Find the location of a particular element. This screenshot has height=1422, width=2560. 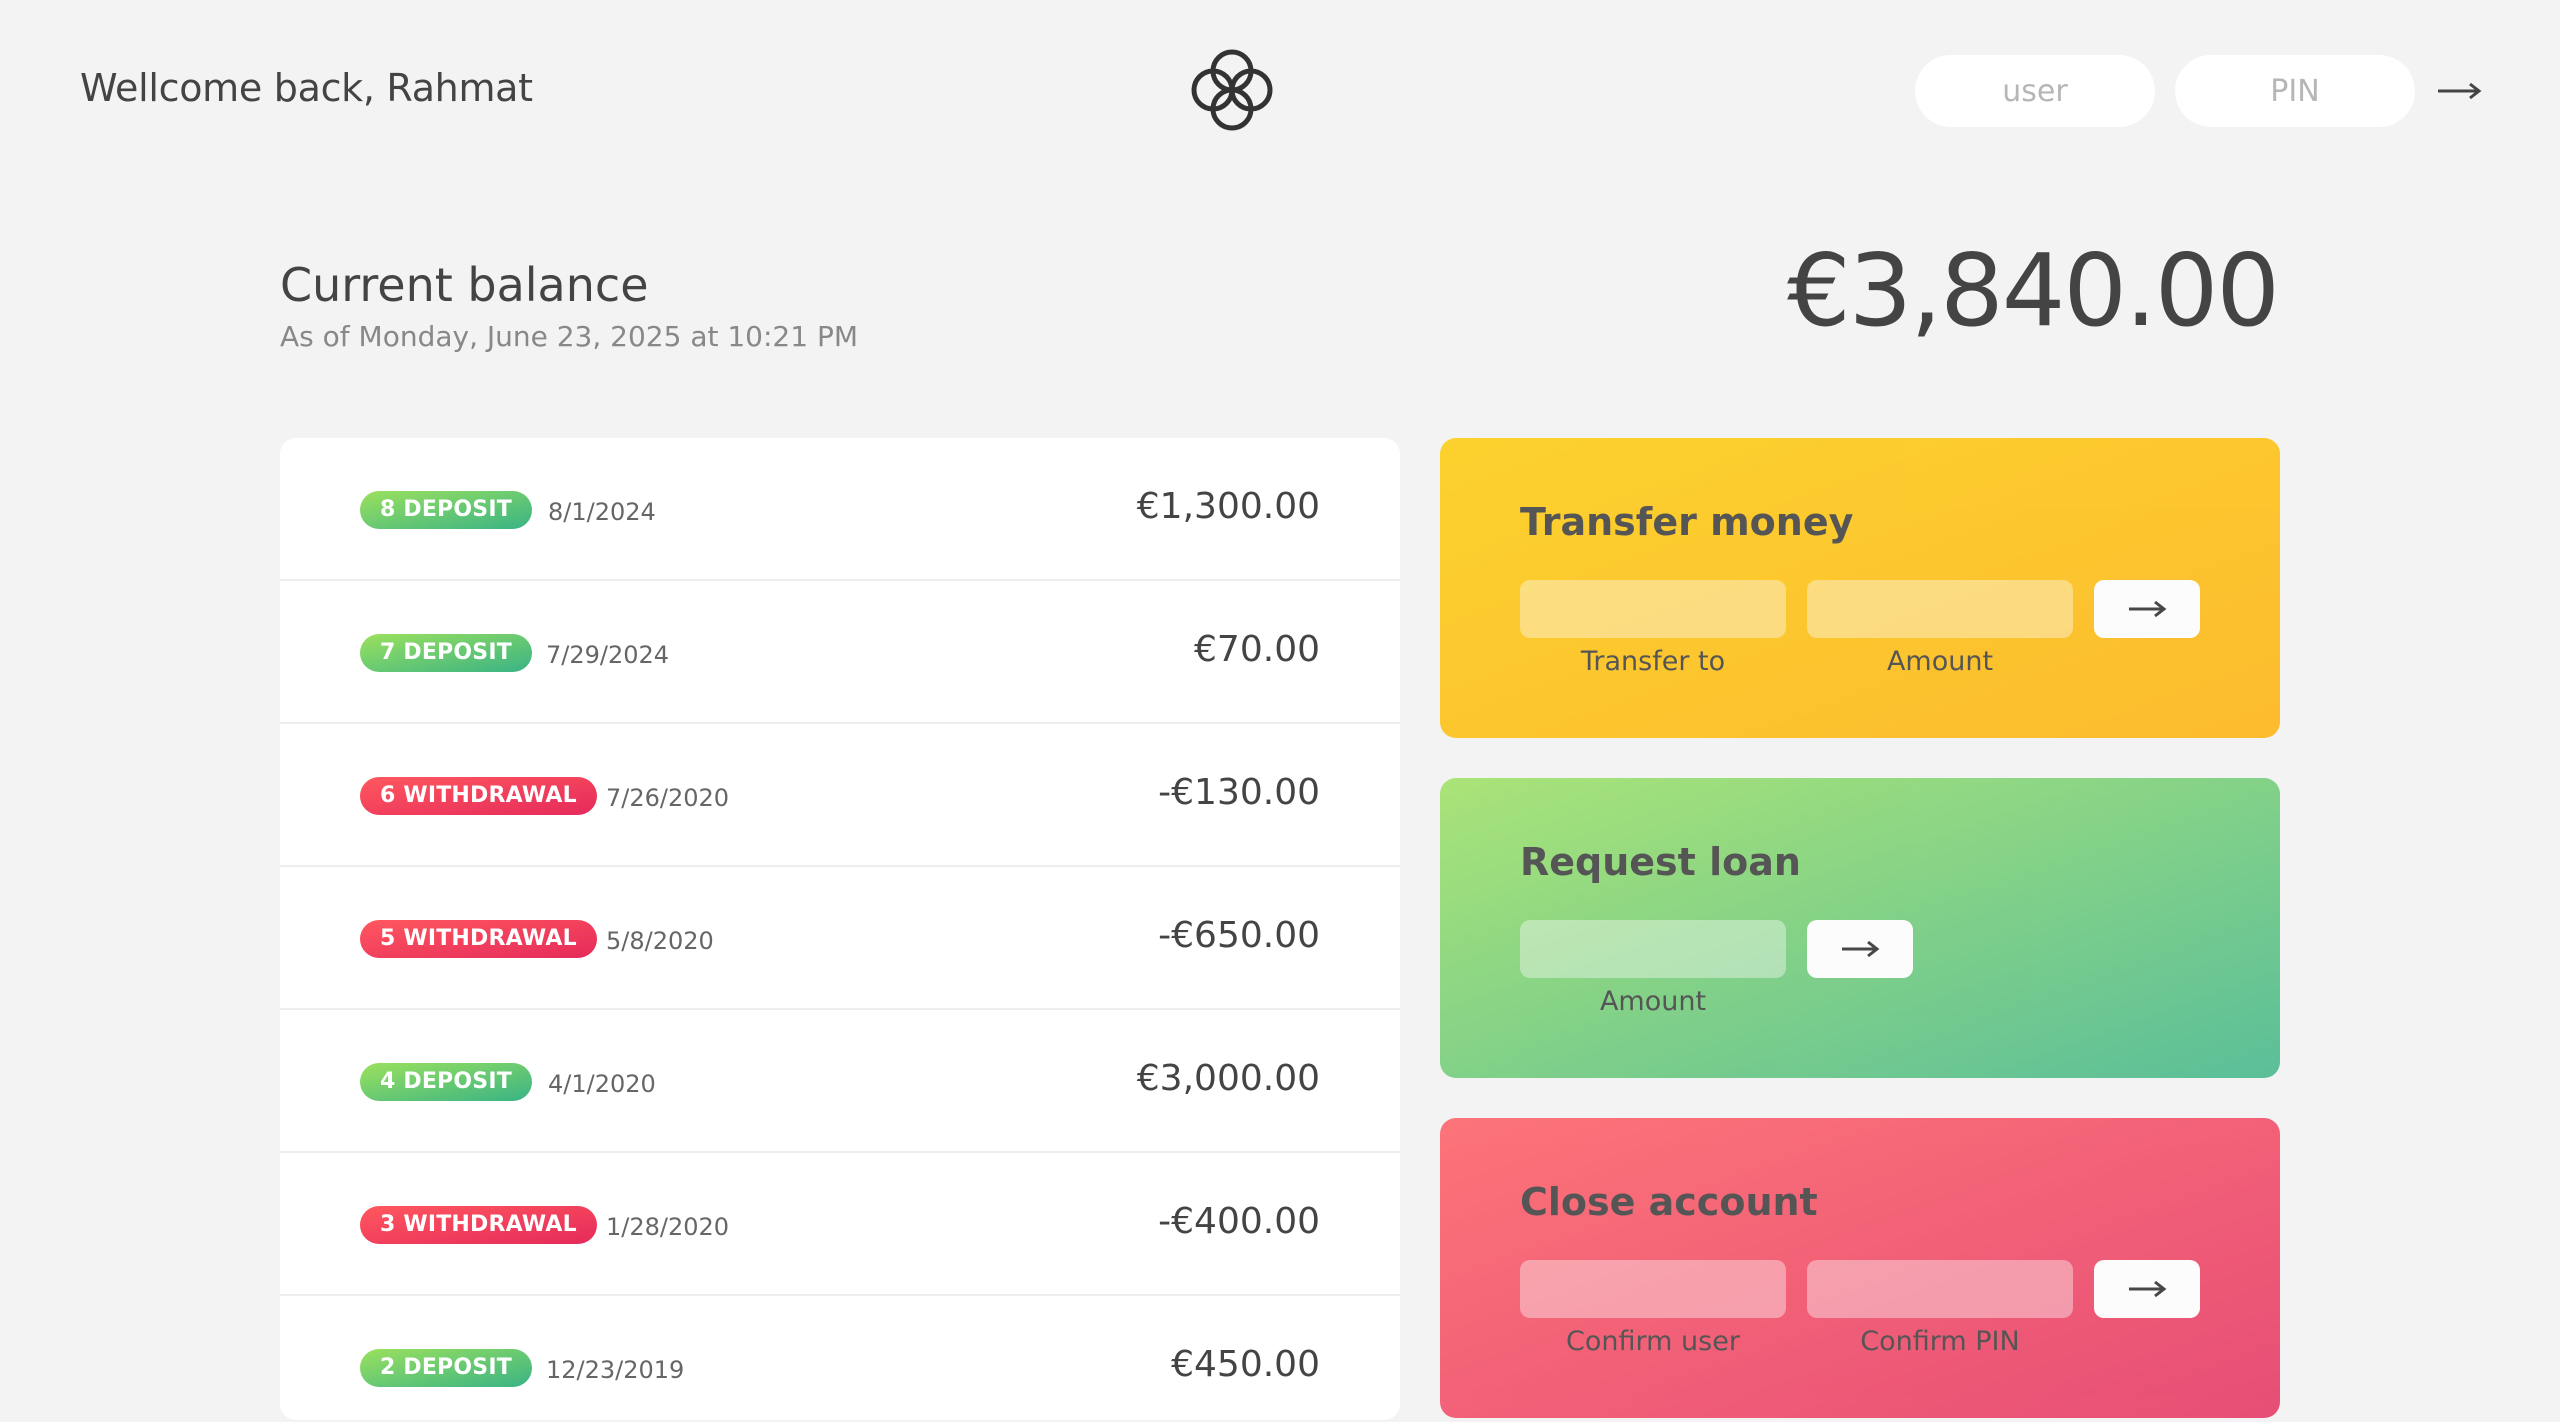

movement-date: 4/1/2020 is located at coordinates (602, 1084).